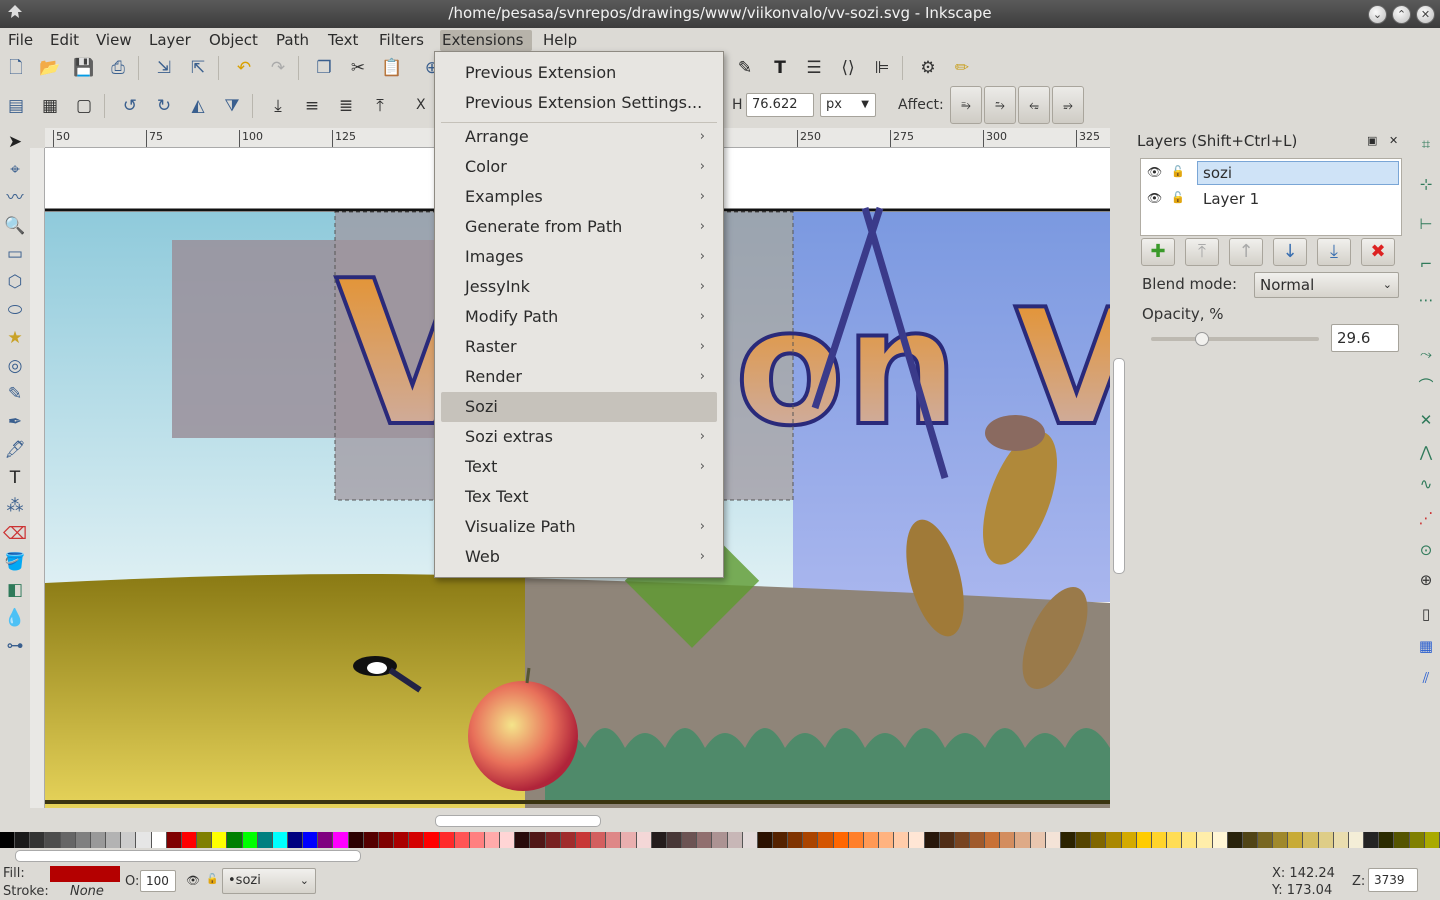 This screenshot has width=1440, height=900. What do you see at coordinates (848, 68) in the screenshot?
I see `xml-editor-icon: ⟨⟩` at bounding box center [848, 68].